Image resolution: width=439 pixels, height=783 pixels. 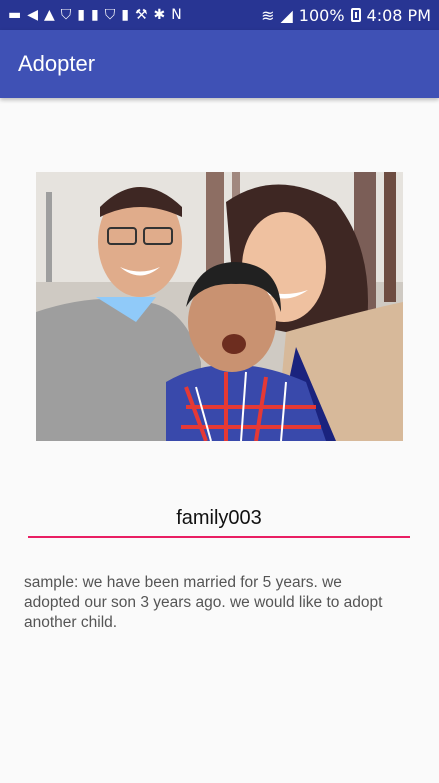 I want to click on signal-icon: ◢, so click(x=286, y=15).